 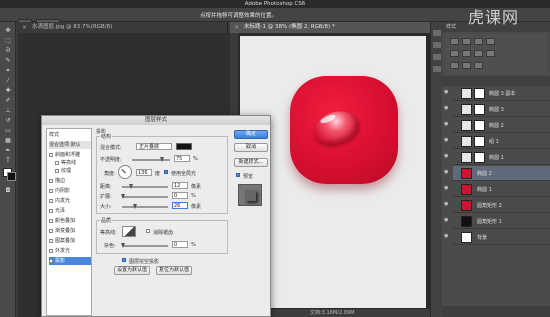 What do you see at coordinates (70, 163) in the screenshot?
I see `style-item-contour: 等高线` at bounding box center [70, 163].